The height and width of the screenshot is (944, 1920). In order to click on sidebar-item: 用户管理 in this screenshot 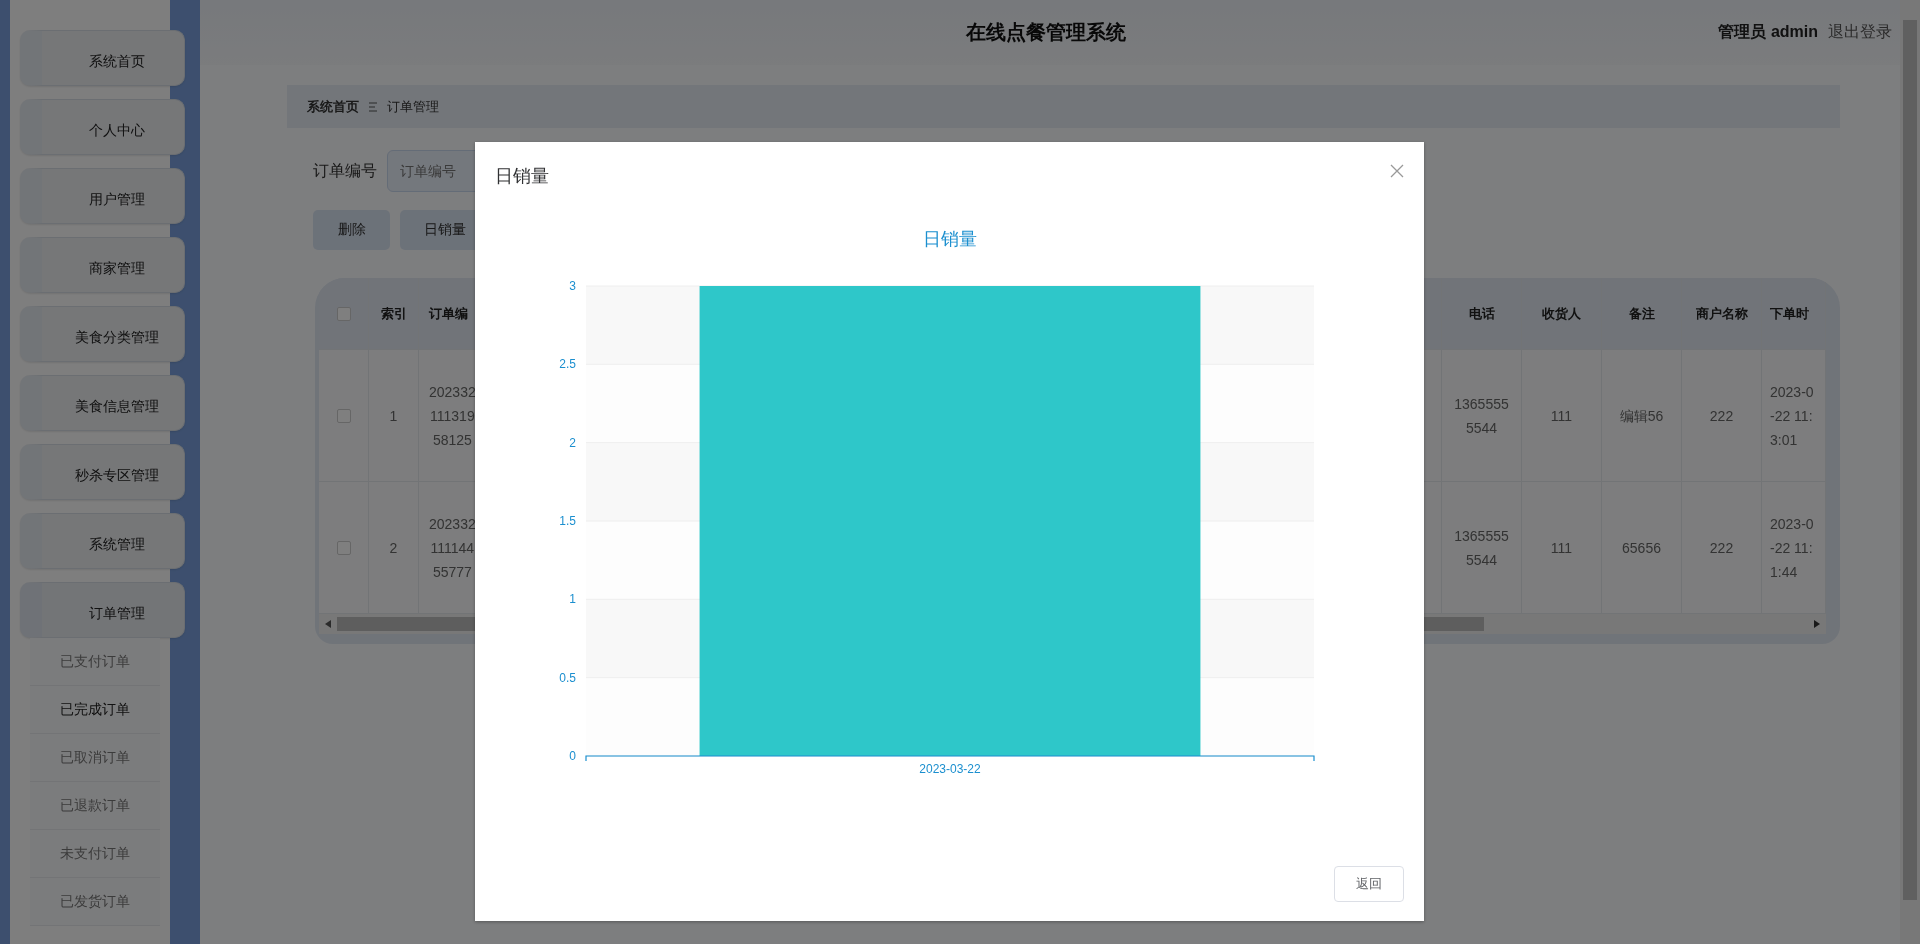, I will do `click(102, 196)`.